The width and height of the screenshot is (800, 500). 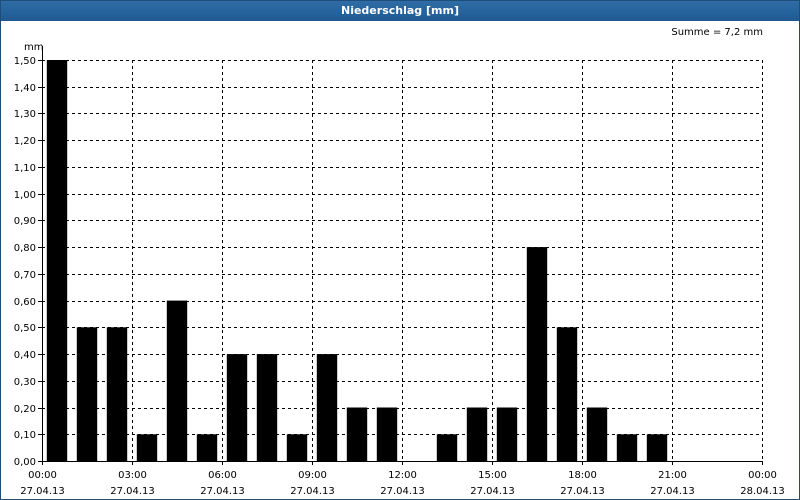 What do you see at coordinates (222, 475) in the screenshot?
I see `x-tick-time-label: 06:00` at bounding box center [222, 475].